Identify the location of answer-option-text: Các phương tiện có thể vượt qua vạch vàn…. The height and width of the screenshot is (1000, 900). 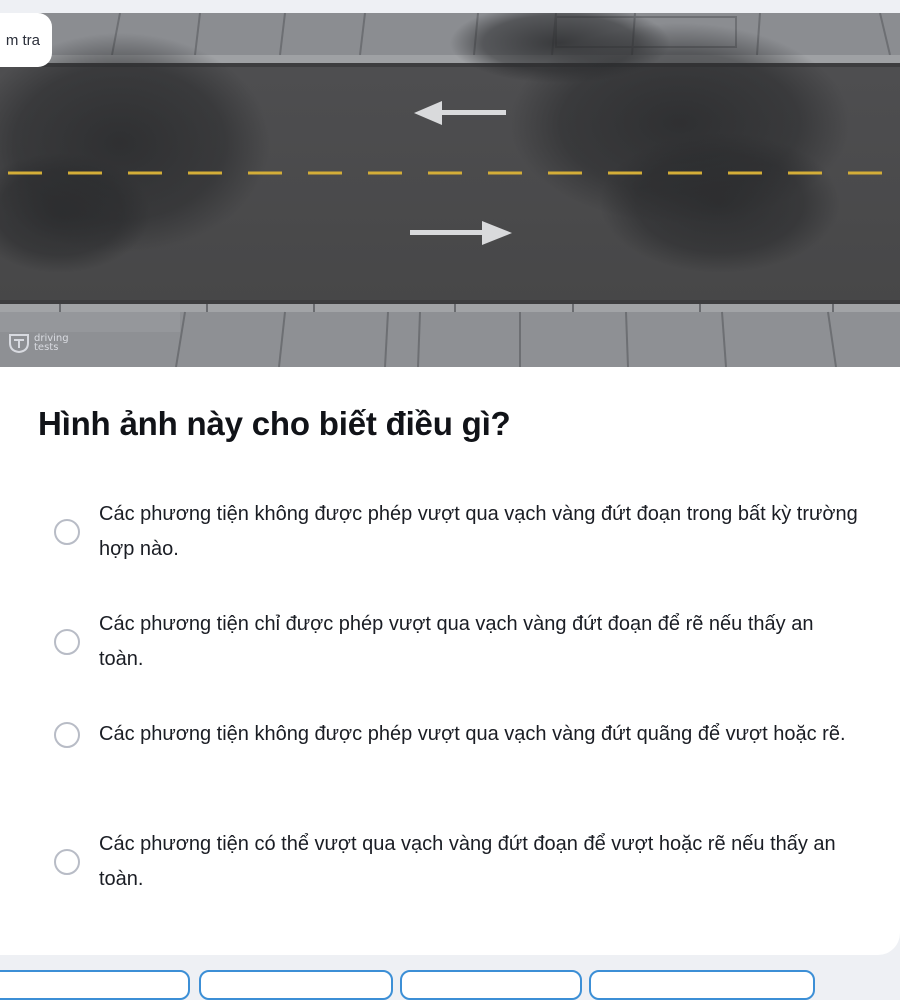
(467, 861).